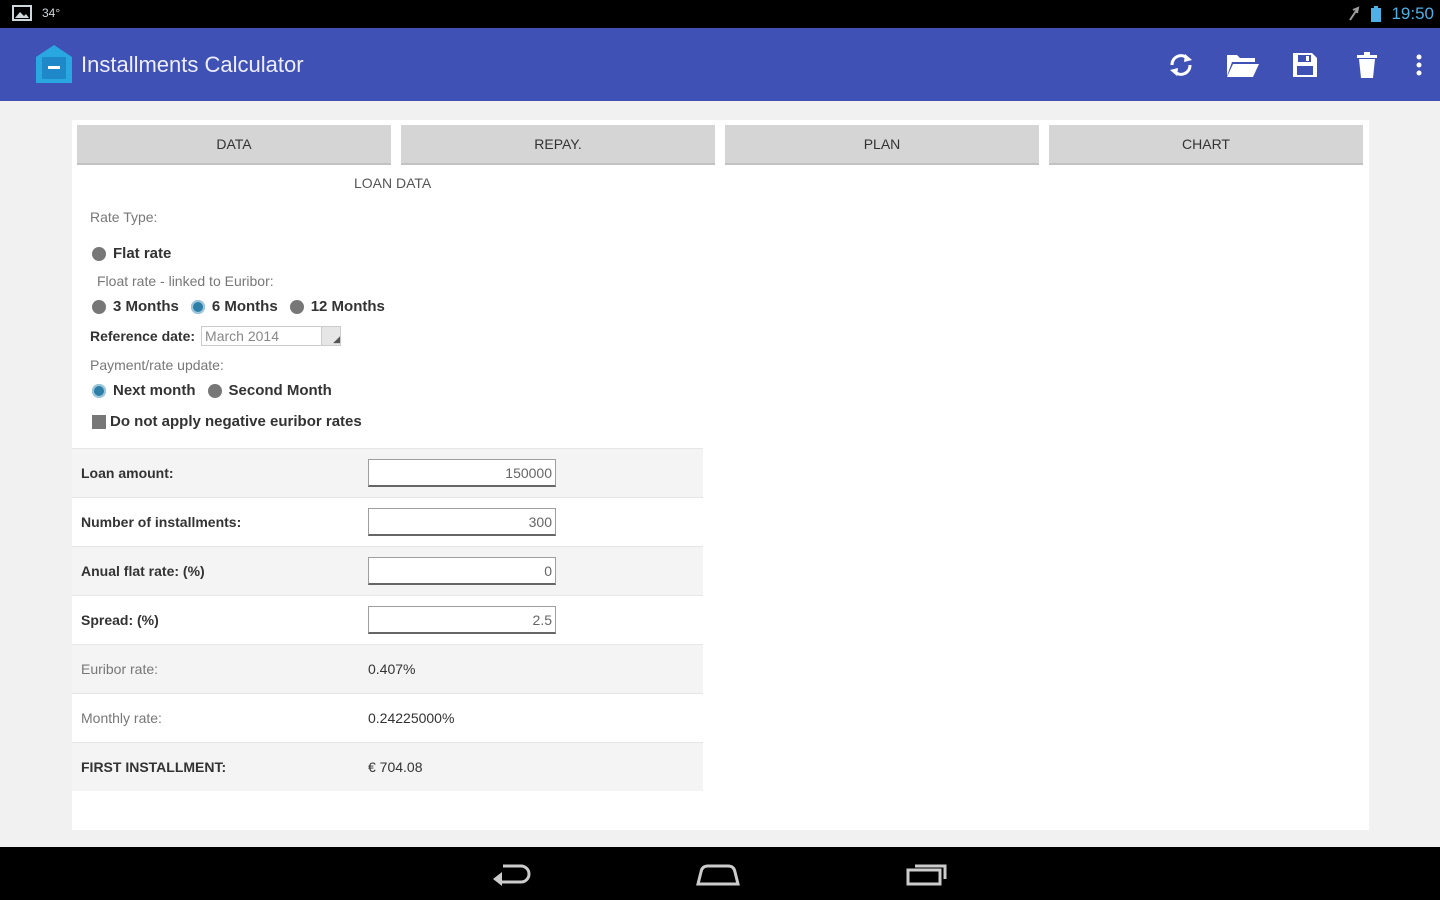 Image resolution: width=1440 pixels, height=900 pixels. Describe the element at coordinates (146, 306) in the screenshot. I see `label-3-months: 3 Months` at that location.